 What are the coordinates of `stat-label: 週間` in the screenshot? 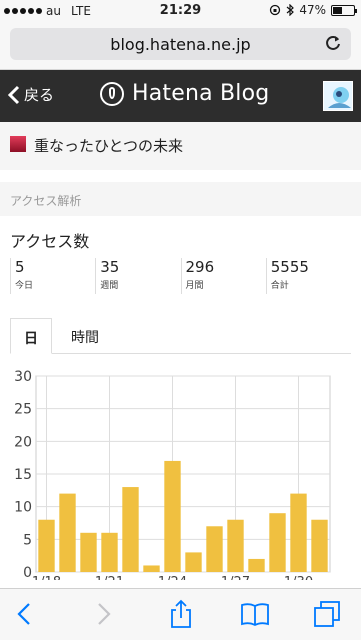 It's located at (109, 286).